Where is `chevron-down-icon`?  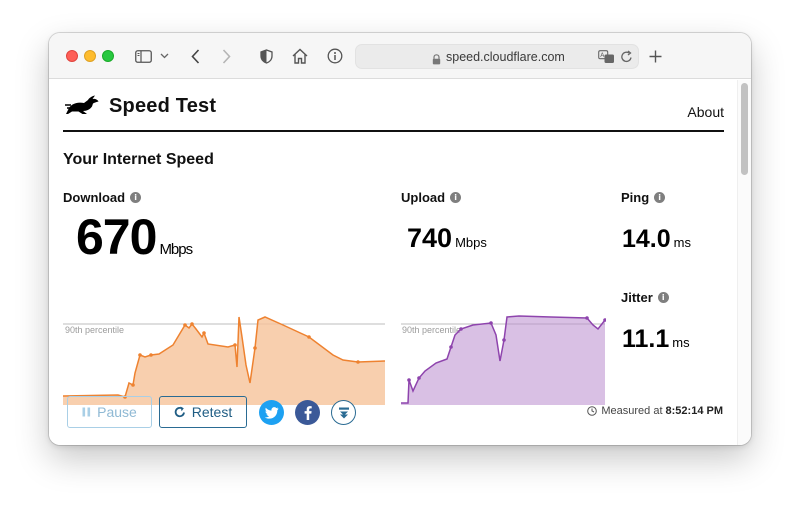
chevron-down-icon is located at coordinates (164, 56).